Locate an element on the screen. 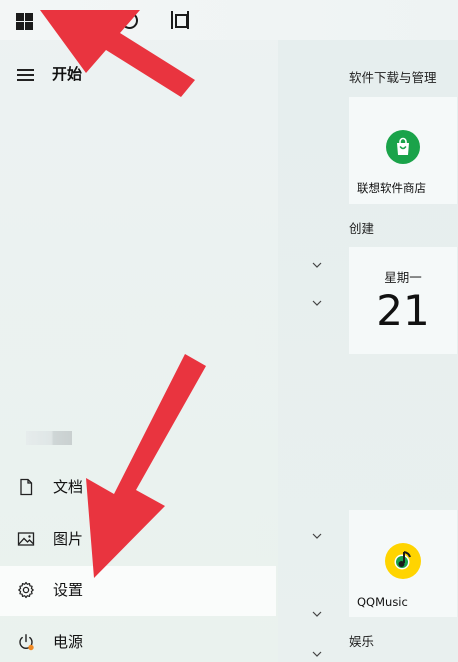 The height and width of the screenshot is (662, 458). qqmusic-logo-icon is located at coordinates (403, 561).